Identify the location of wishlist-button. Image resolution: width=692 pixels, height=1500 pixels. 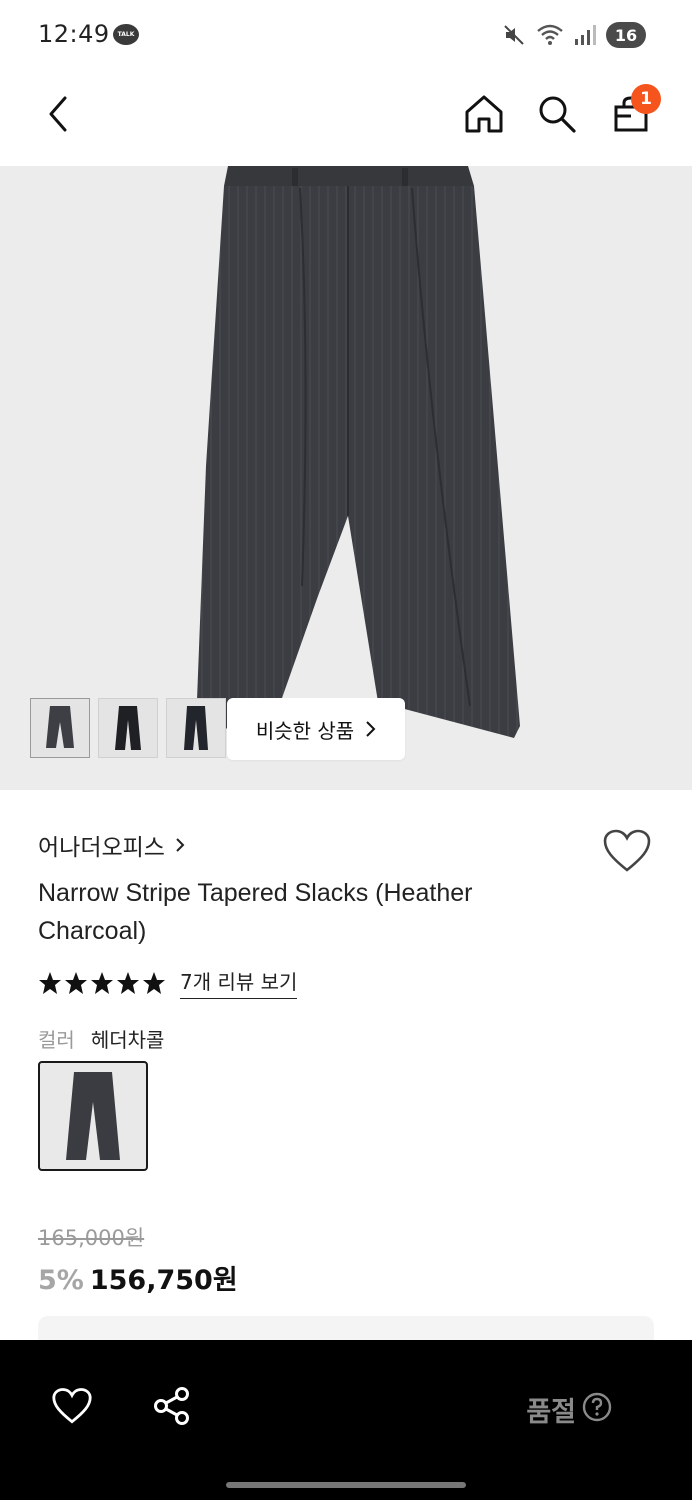
(627, 851).